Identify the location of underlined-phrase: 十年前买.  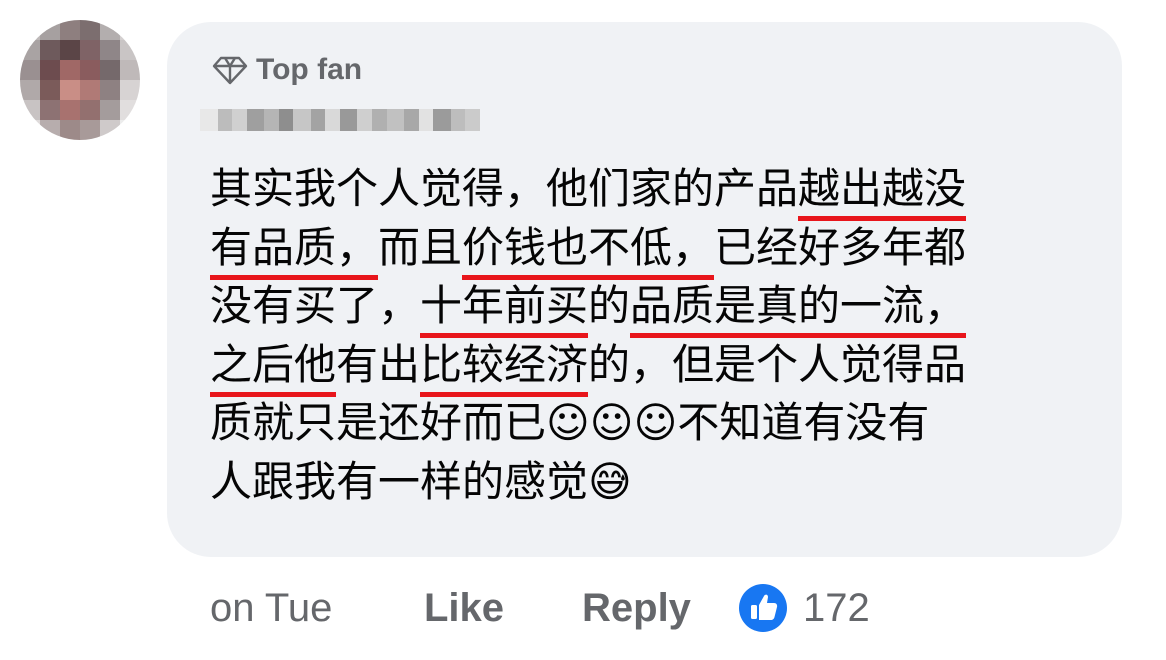
(504, 310).